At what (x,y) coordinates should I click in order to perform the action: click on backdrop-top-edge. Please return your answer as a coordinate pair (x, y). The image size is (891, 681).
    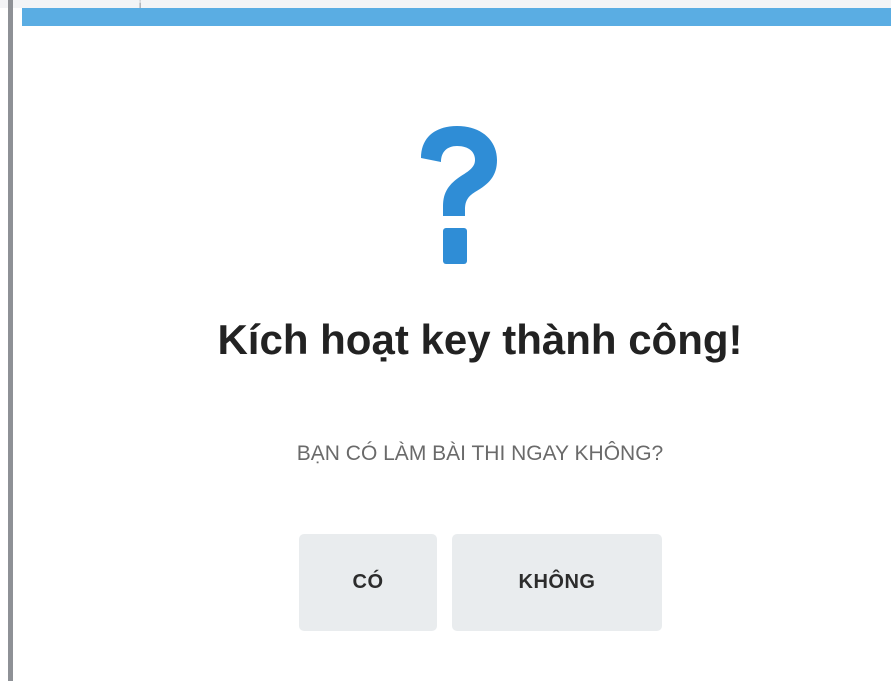
    Looking at the image, I should click on (445, 4).